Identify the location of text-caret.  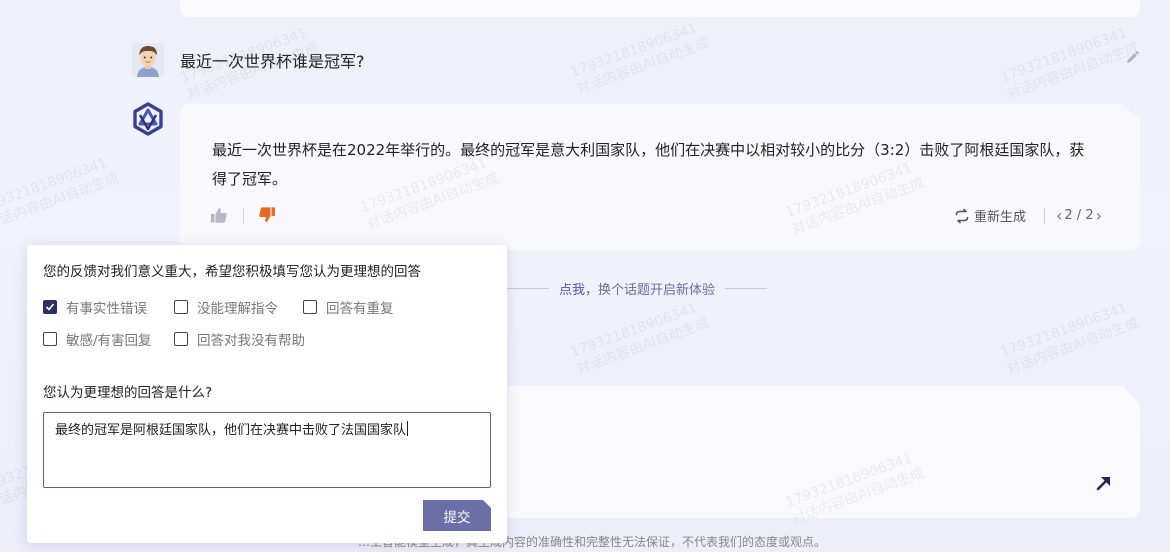
(408, 428).